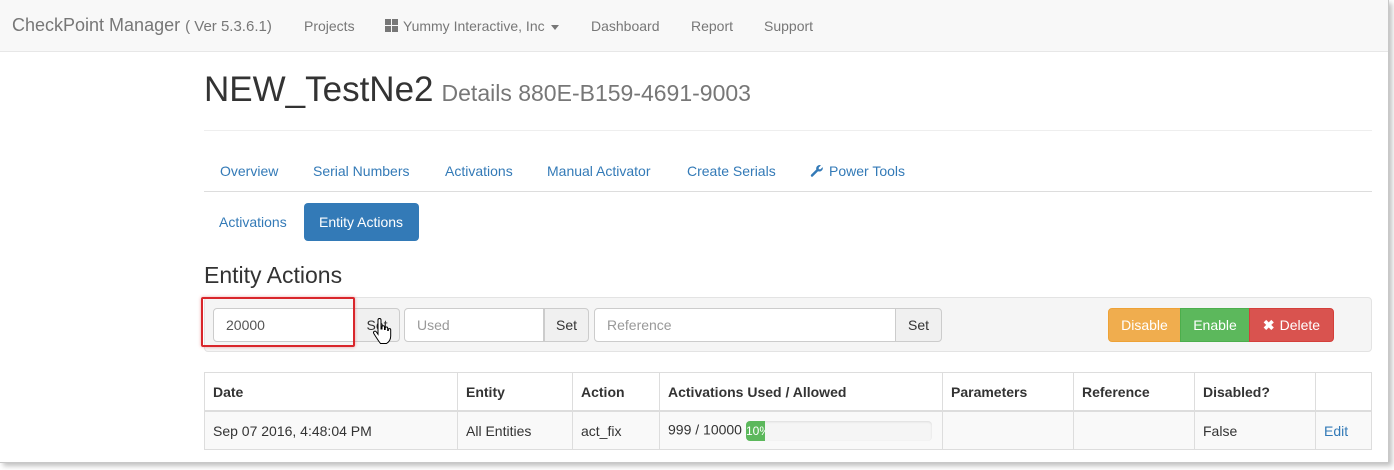 This screenshot has width=1394, height=470. I want to click on reference-input, so click(745, 325).